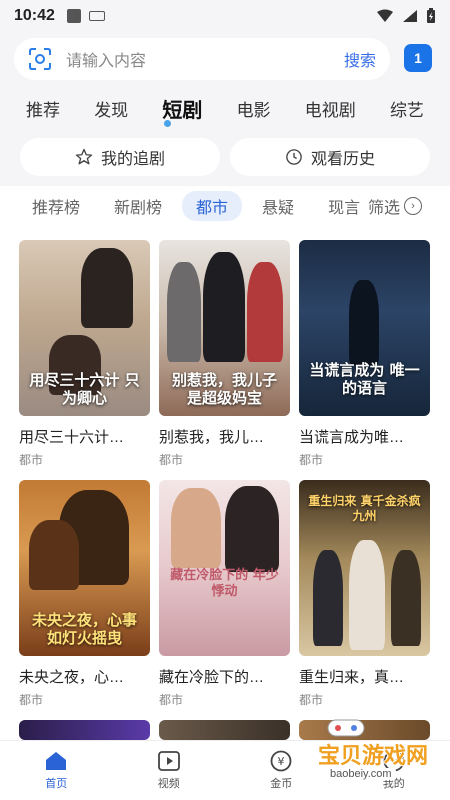  What do you see at coordinates (182, 110) in the screenshot?
I see `tab-short-drama: 短剧` at bounding box center [182, 110].